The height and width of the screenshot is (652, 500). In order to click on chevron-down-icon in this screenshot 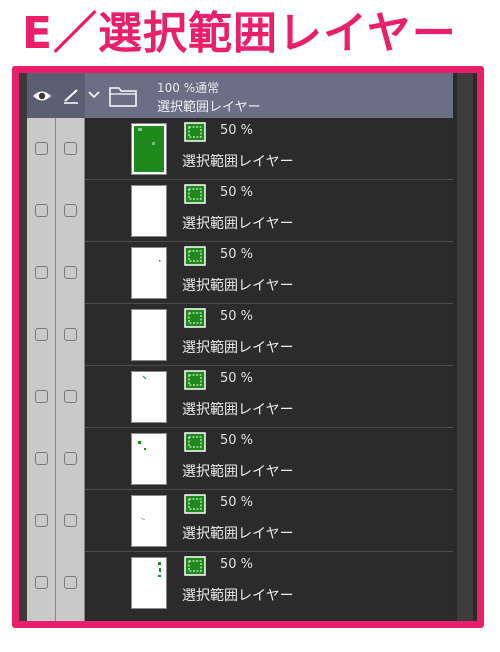, I will do `click(94, 95)`.